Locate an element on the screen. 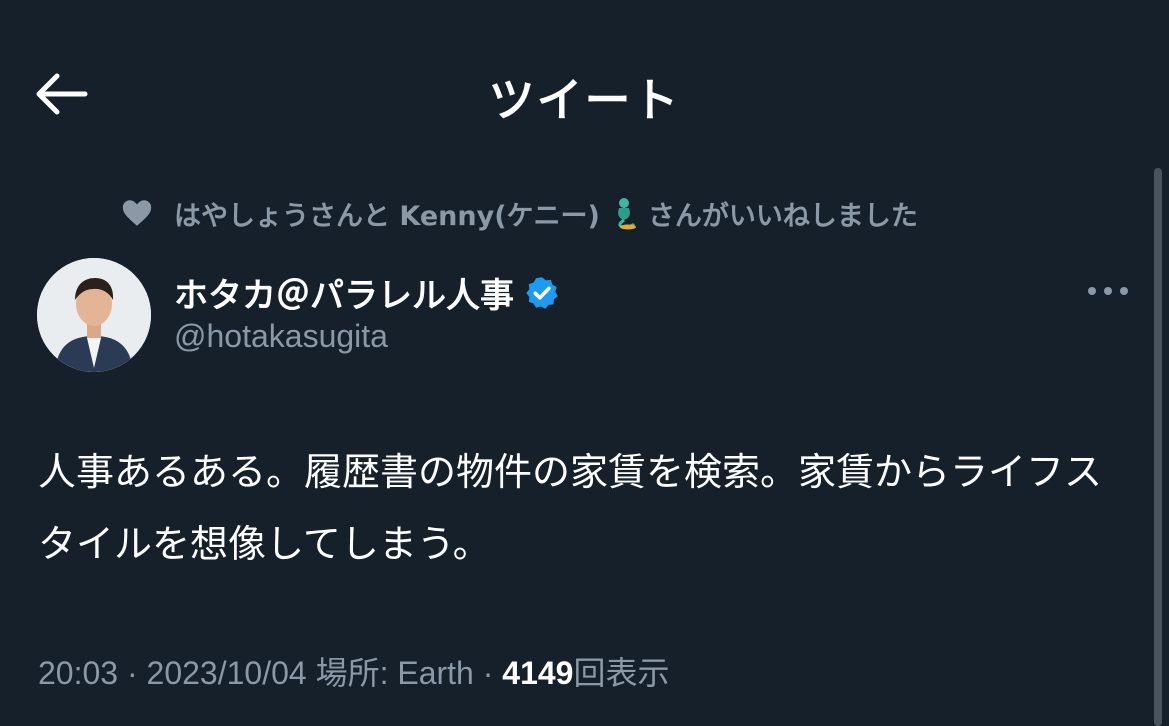 The width and height of the screenshot is (1169, 726). tweet-meta: 20:03 · 2023/10/04 場所: Earth · 4149回表示 is located at coordinates (353, 671).